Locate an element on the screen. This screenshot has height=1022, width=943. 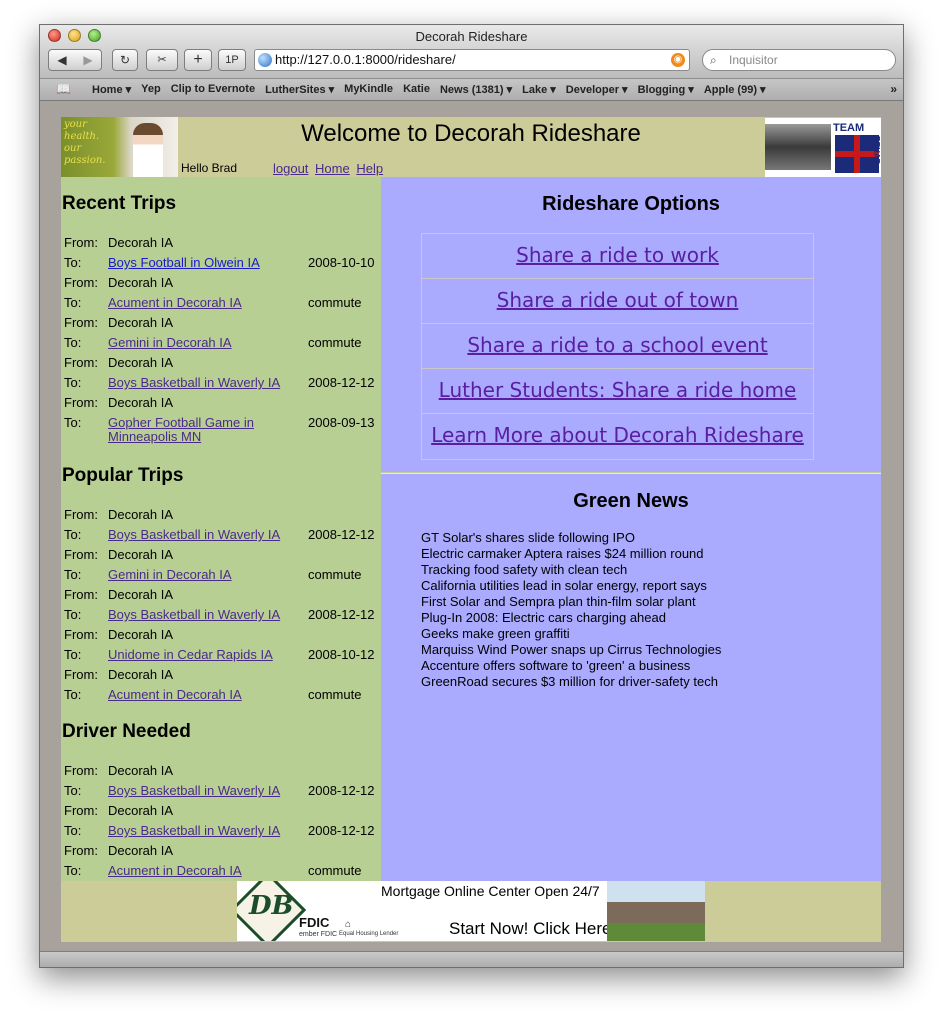
trip-destination-link: Unidome in Cedar Rapids IA is located at coordinates (190, 654).